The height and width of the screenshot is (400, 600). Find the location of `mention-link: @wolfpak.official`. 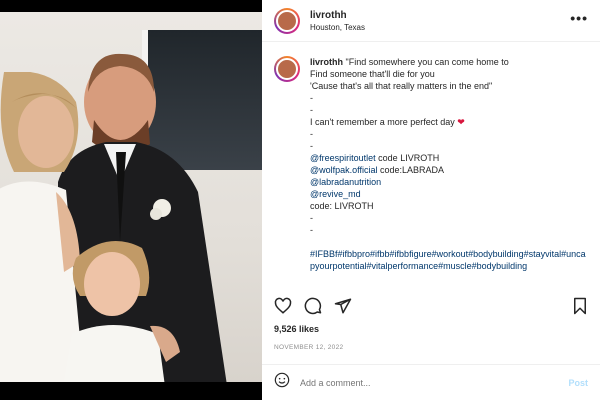

mention-link: @wolfpak.official is located at coordinates (344, 170).